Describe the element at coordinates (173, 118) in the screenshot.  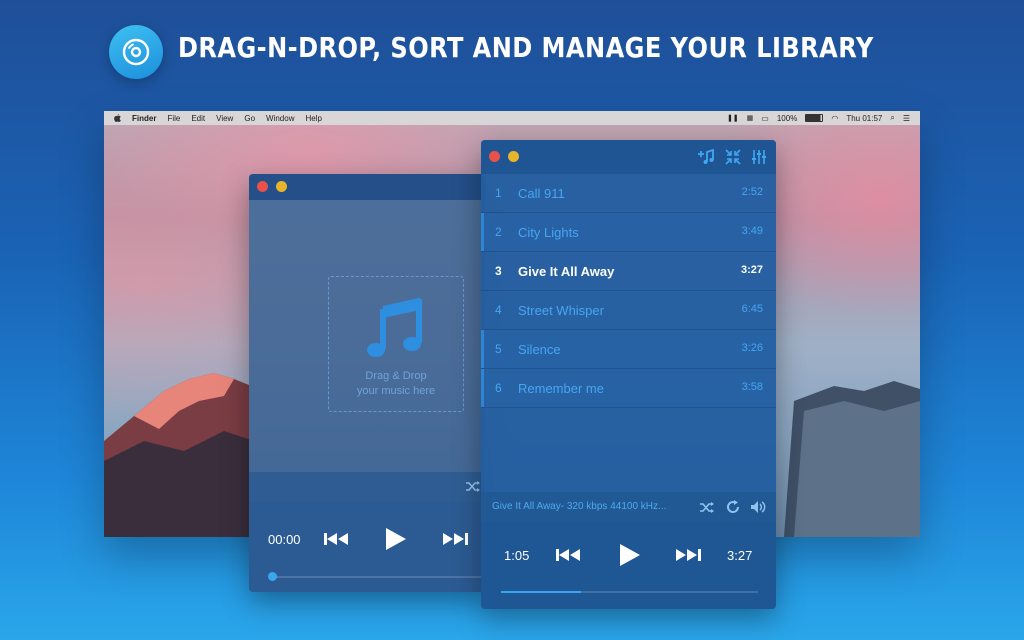
I see `menu-file: File` at that location.